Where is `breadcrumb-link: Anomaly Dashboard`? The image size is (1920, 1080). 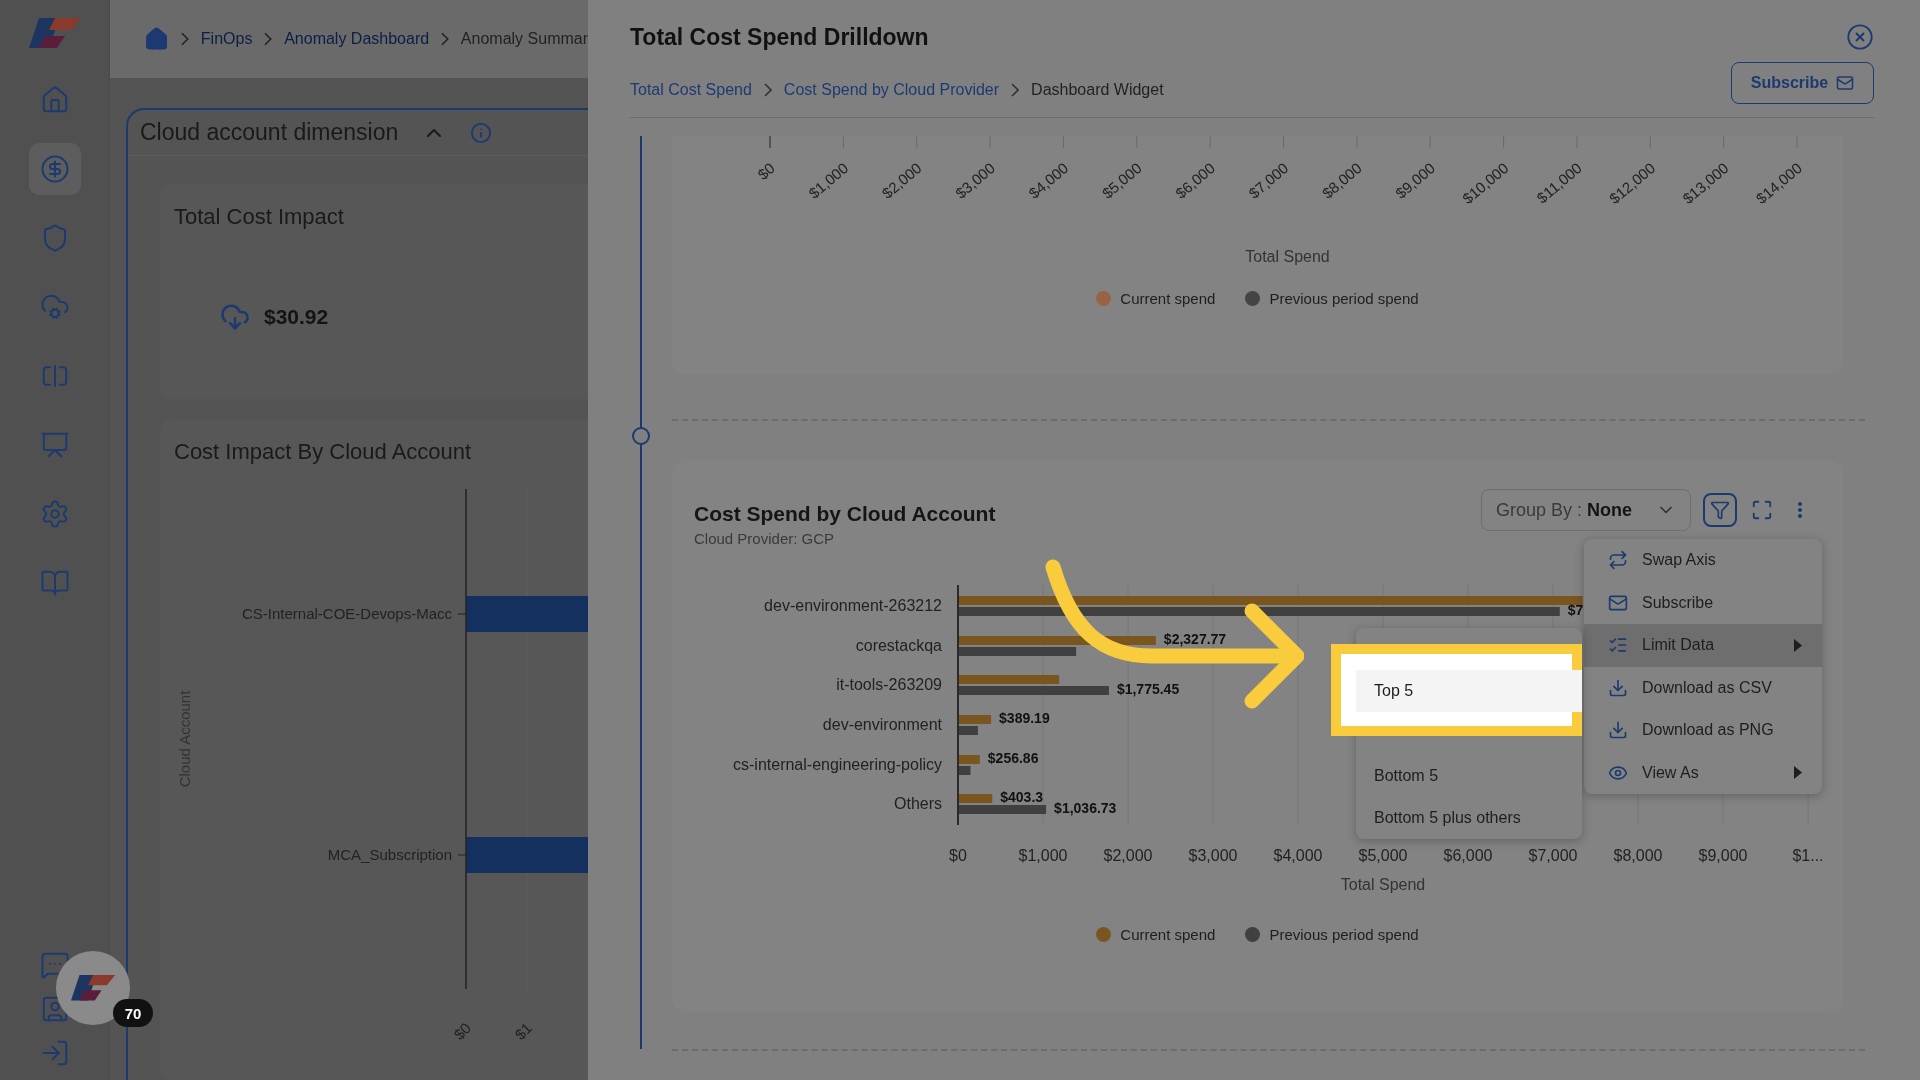
breadcrumb-link: Anomaly Dashboard is located at coordinates (357, 39).